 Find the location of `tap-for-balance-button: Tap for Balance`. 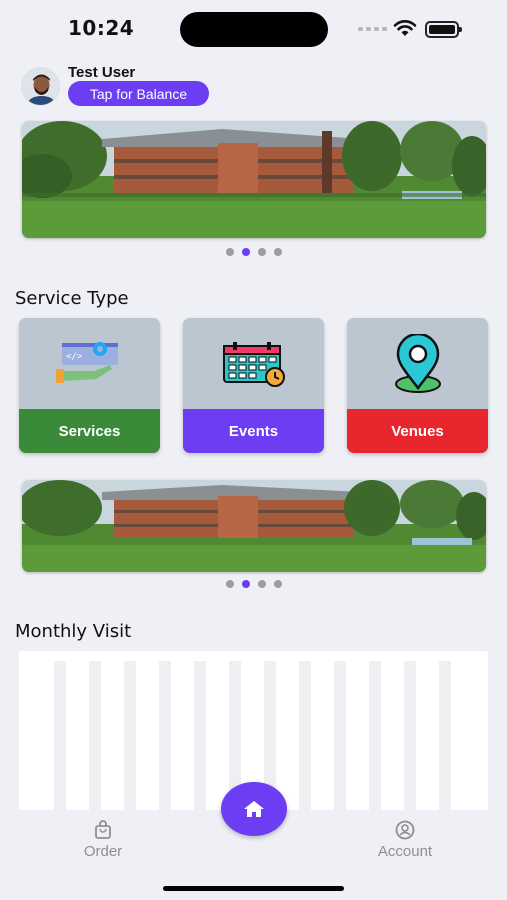

tap-for-balance-button: Tap for Balance is located at coordinates (138, 93).